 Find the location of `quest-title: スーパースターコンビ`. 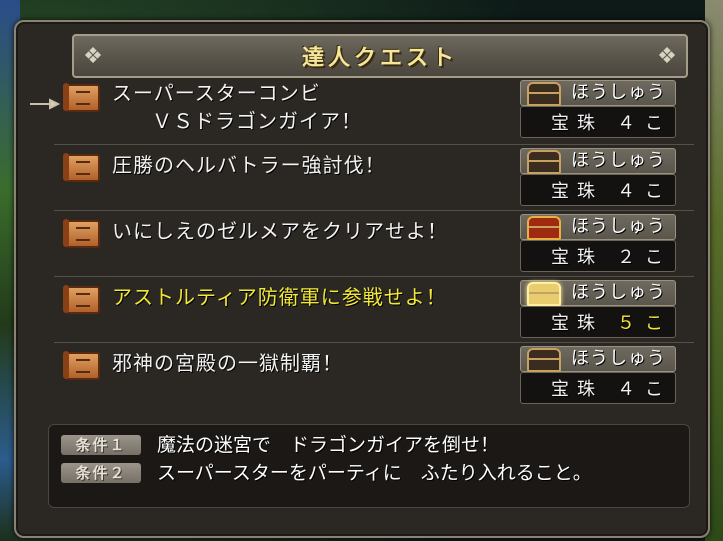

quest-title: スーパースターコンビ is located at coordinates (216, 93).